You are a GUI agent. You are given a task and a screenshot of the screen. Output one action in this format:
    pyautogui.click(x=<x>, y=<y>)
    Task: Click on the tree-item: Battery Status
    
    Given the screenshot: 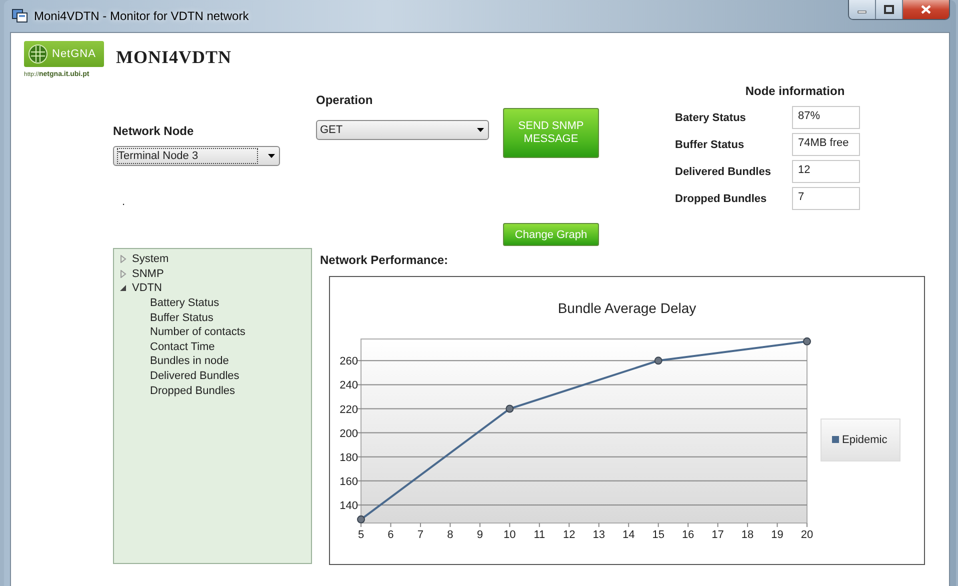 What is the action you would take?
    pyautogui.click(x=185, y=303)
    